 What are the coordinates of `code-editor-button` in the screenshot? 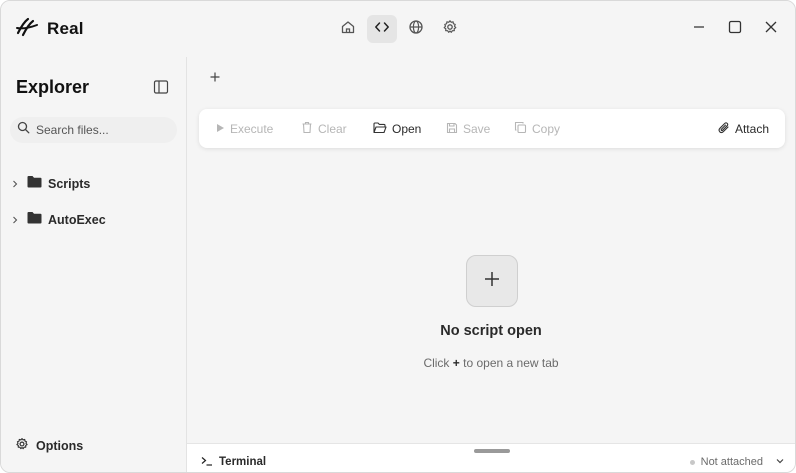 It's located at (382, 29).